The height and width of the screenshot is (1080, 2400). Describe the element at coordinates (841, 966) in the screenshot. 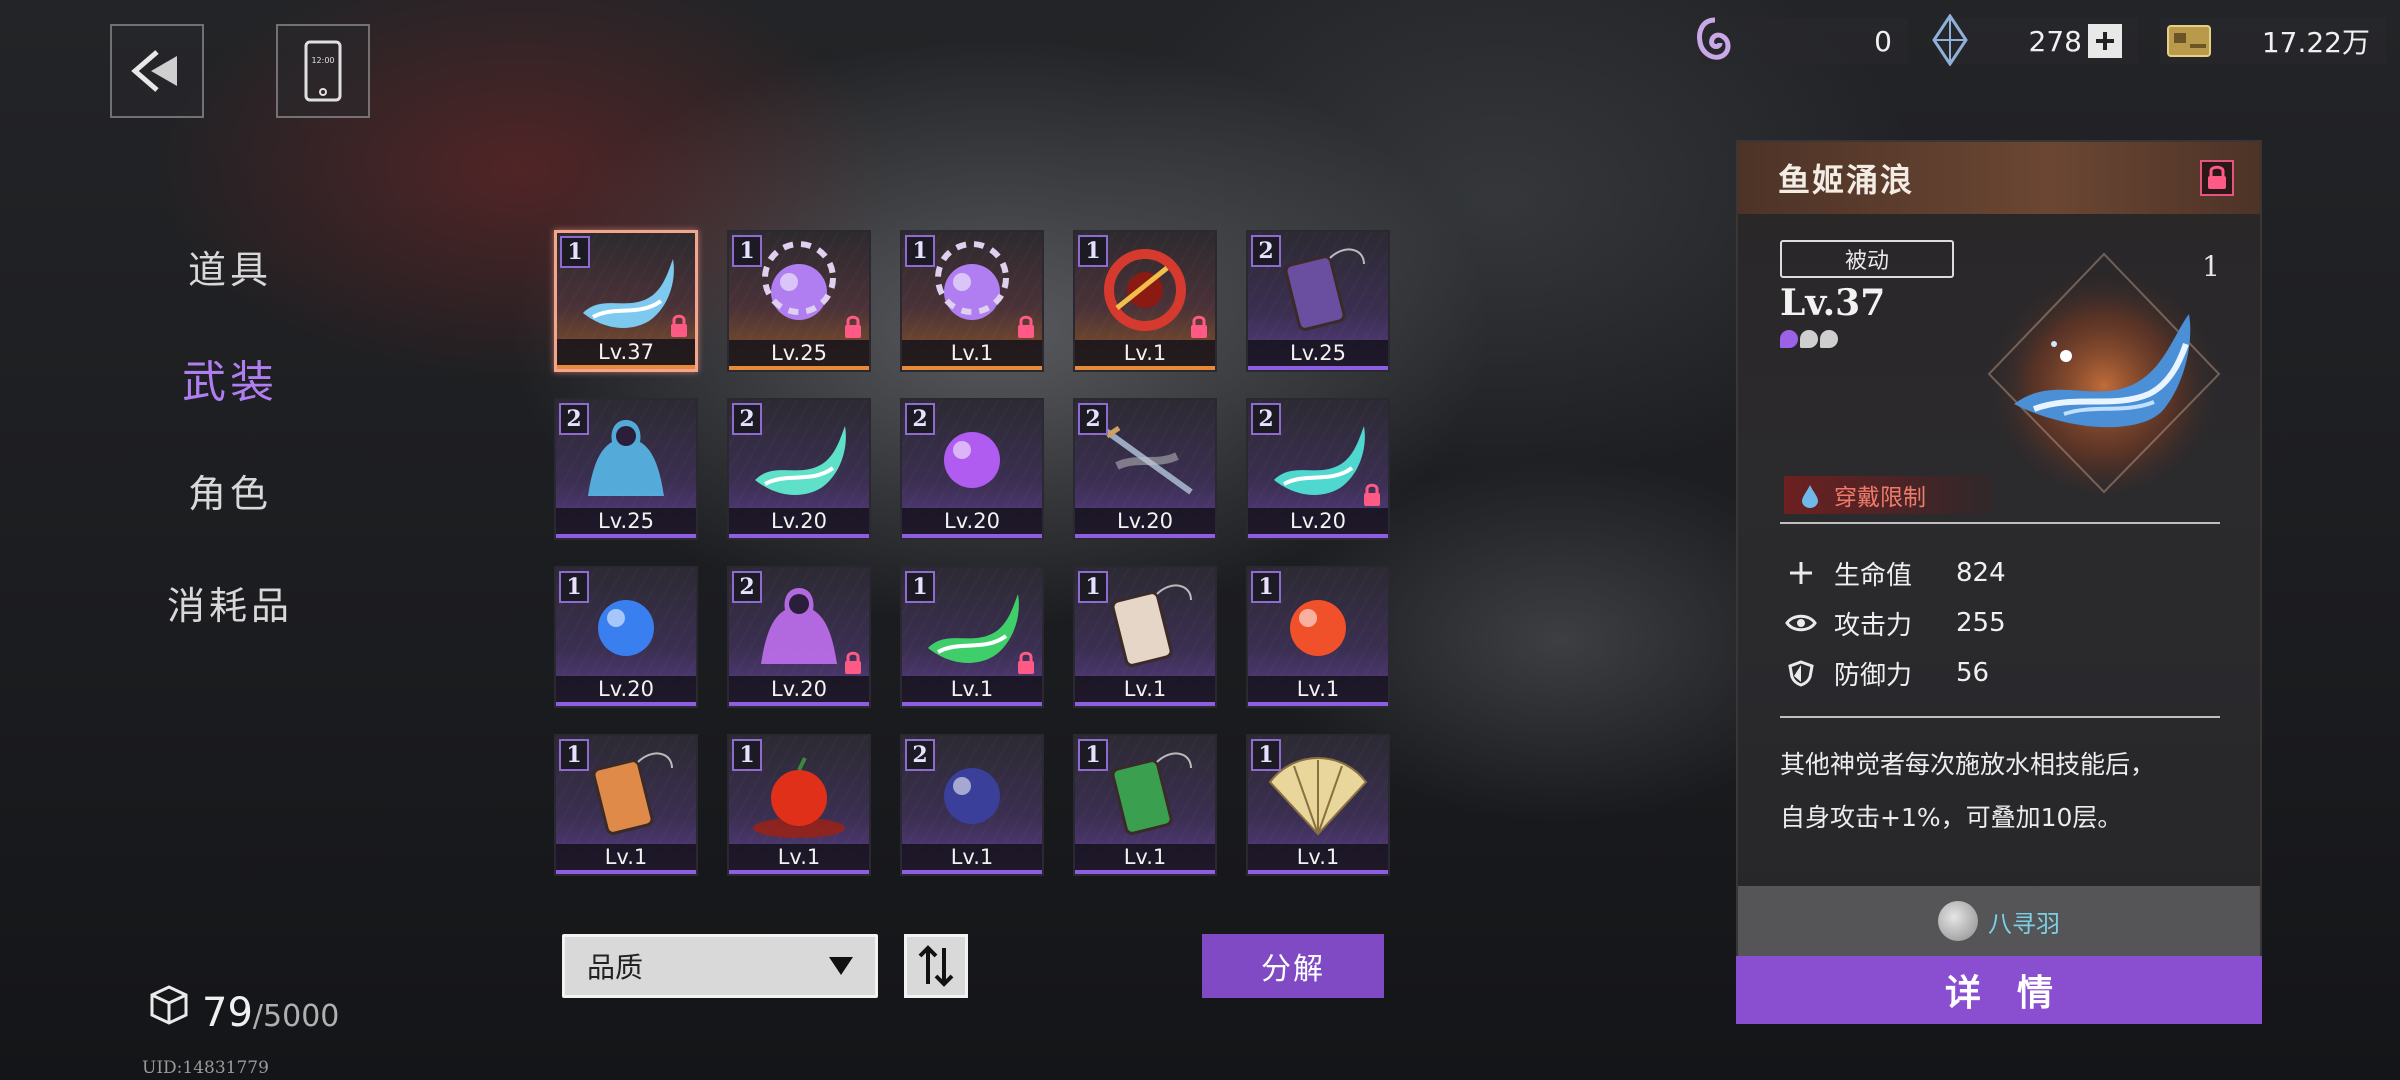

I see `chevron-down-icon` at that location.